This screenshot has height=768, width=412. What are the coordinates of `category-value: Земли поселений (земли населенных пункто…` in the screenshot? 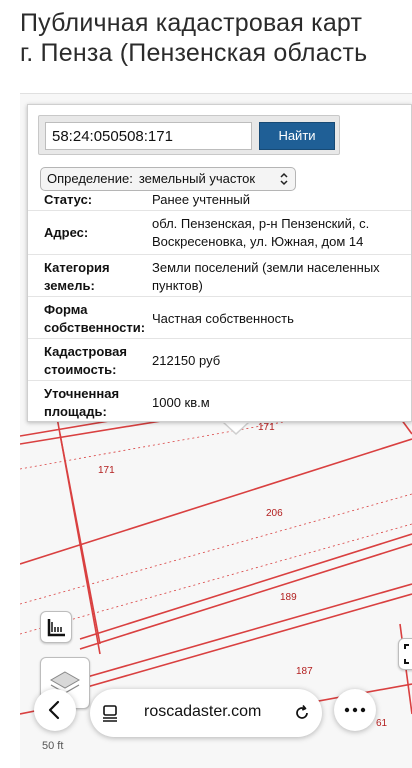 It's located at (277, 277).